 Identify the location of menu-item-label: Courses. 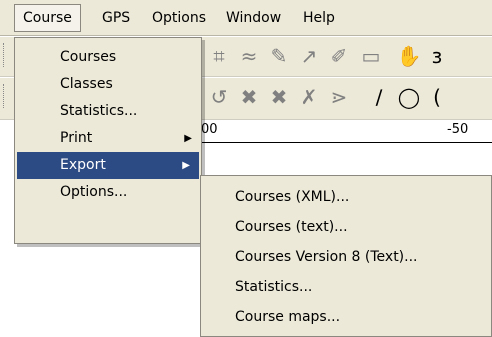
(88, 57).